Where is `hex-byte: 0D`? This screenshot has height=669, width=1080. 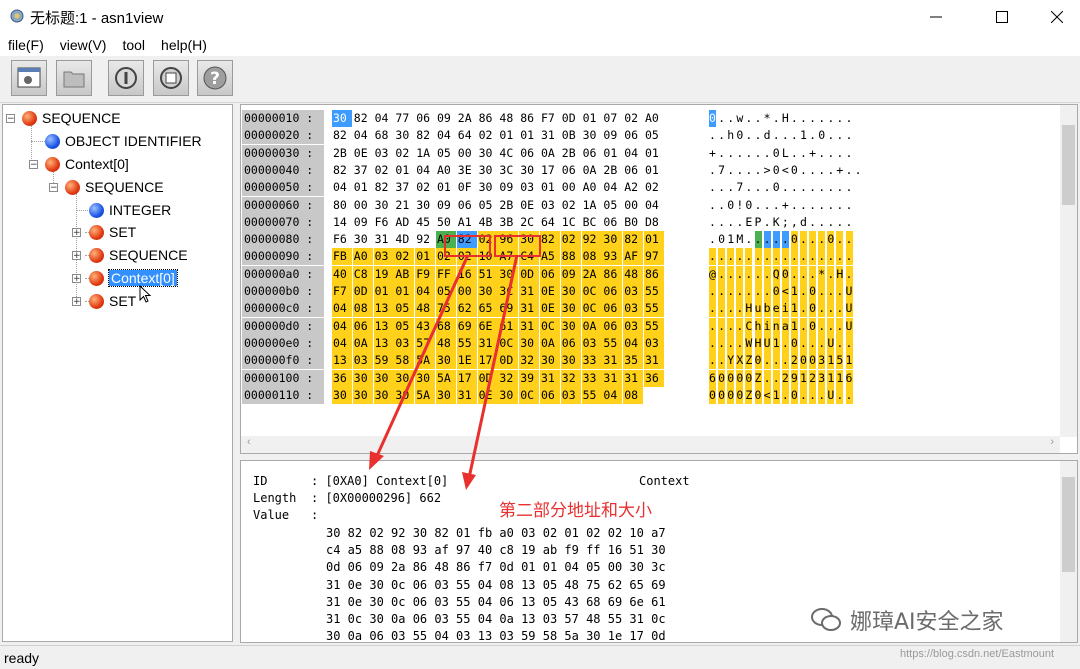
hex-byte: 0D is located at coordinates (571, 118).